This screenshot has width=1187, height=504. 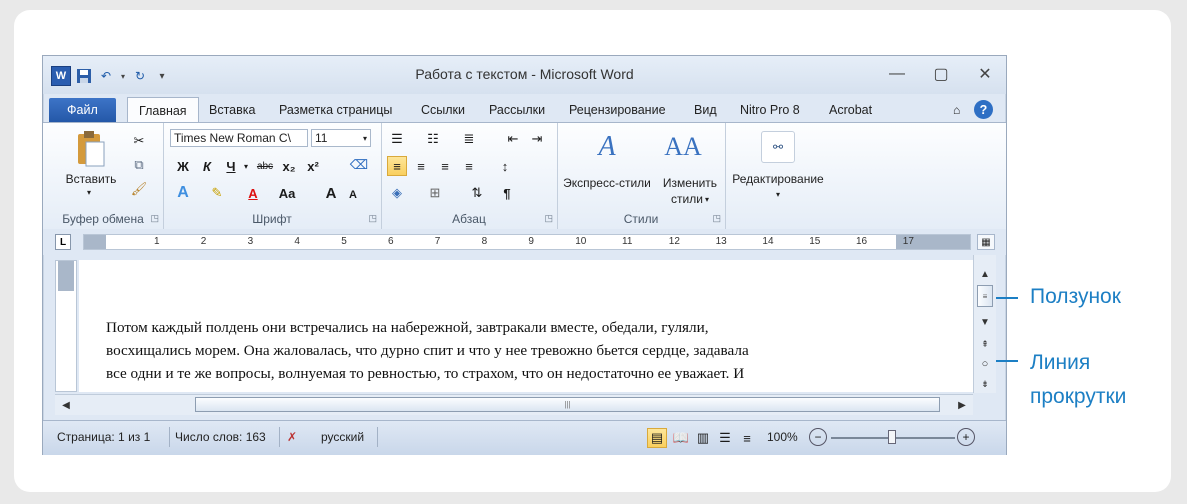 What do you see at coordinates (183, 193) in the screenshot?
I see `text-effects-icon: A` at bounding box center [183, 193].